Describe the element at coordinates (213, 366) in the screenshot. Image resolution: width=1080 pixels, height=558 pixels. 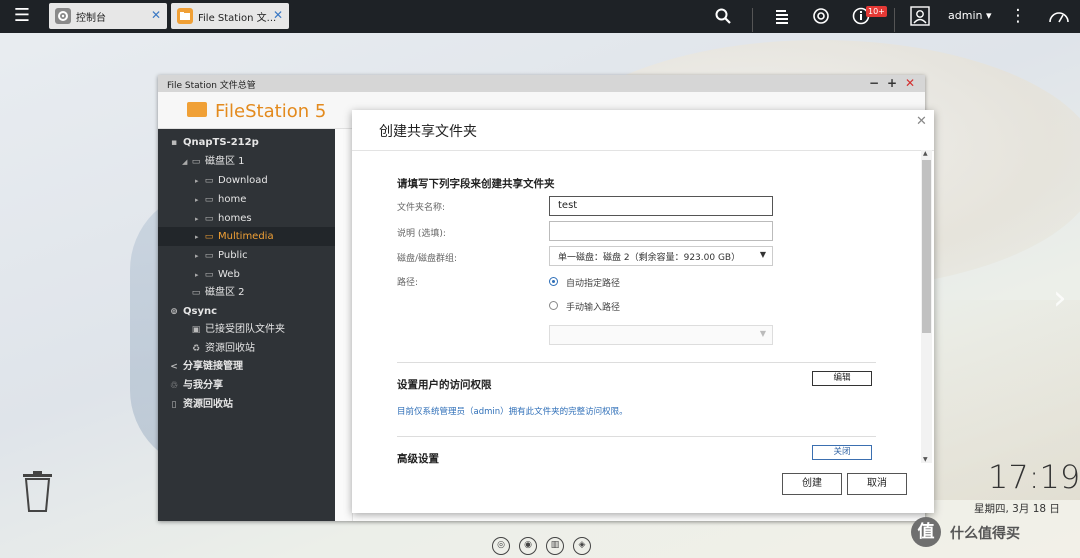
I see `tree-label: 分享链接管理` at that location.